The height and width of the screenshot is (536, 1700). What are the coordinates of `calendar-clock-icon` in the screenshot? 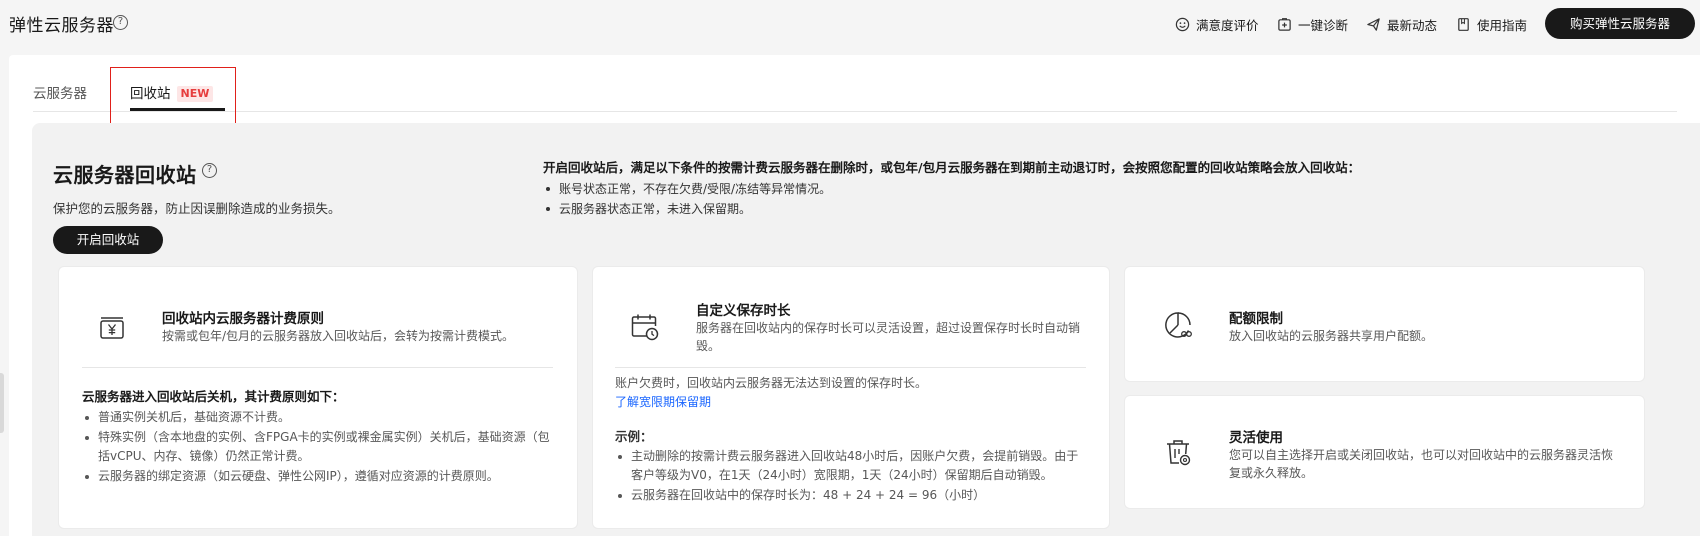 It's located at (644, 326).